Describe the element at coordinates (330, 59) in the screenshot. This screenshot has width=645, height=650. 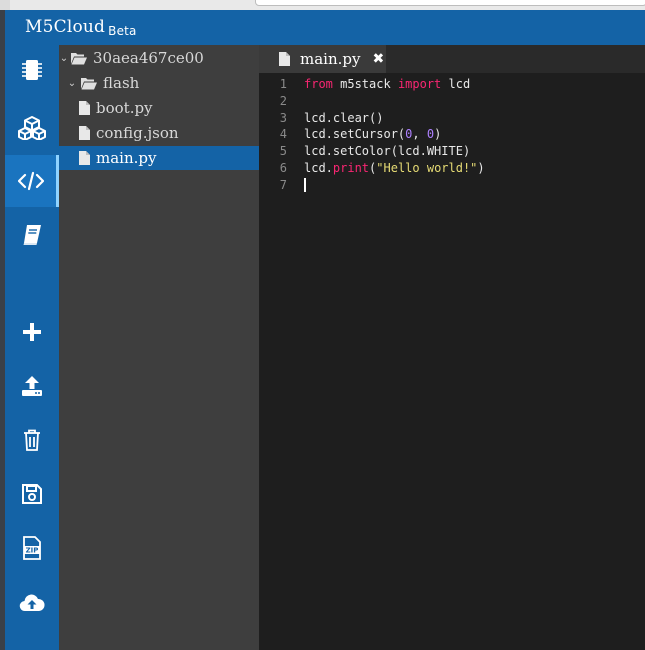
I see `editor-tab-label: main.py` at that location.